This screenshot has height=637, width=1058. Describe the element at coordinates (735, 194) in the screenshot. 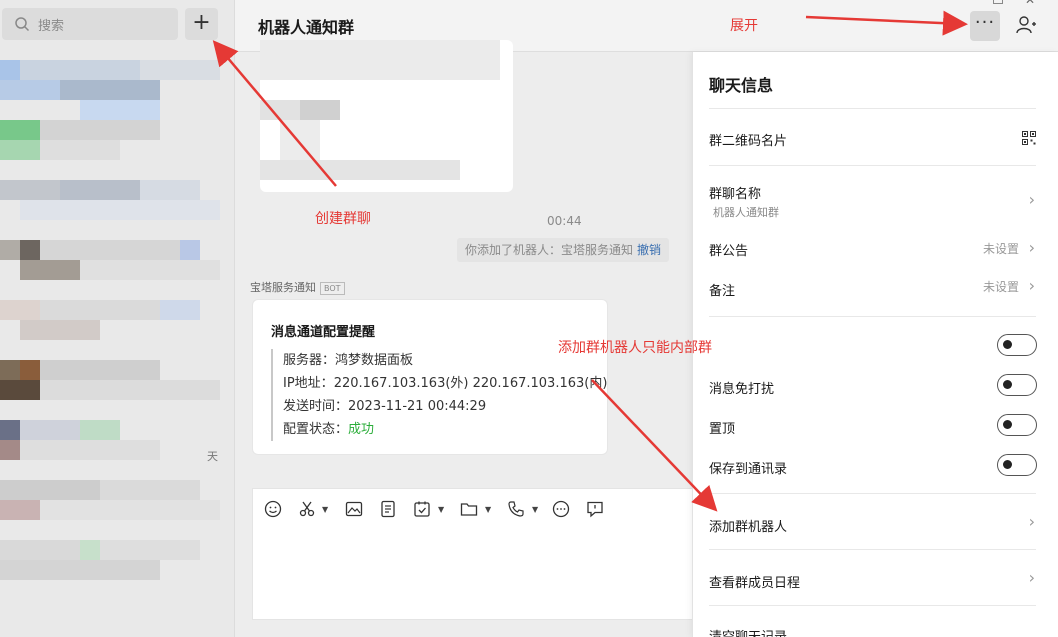

I see `group-name-label: 群聊名称` at that location.